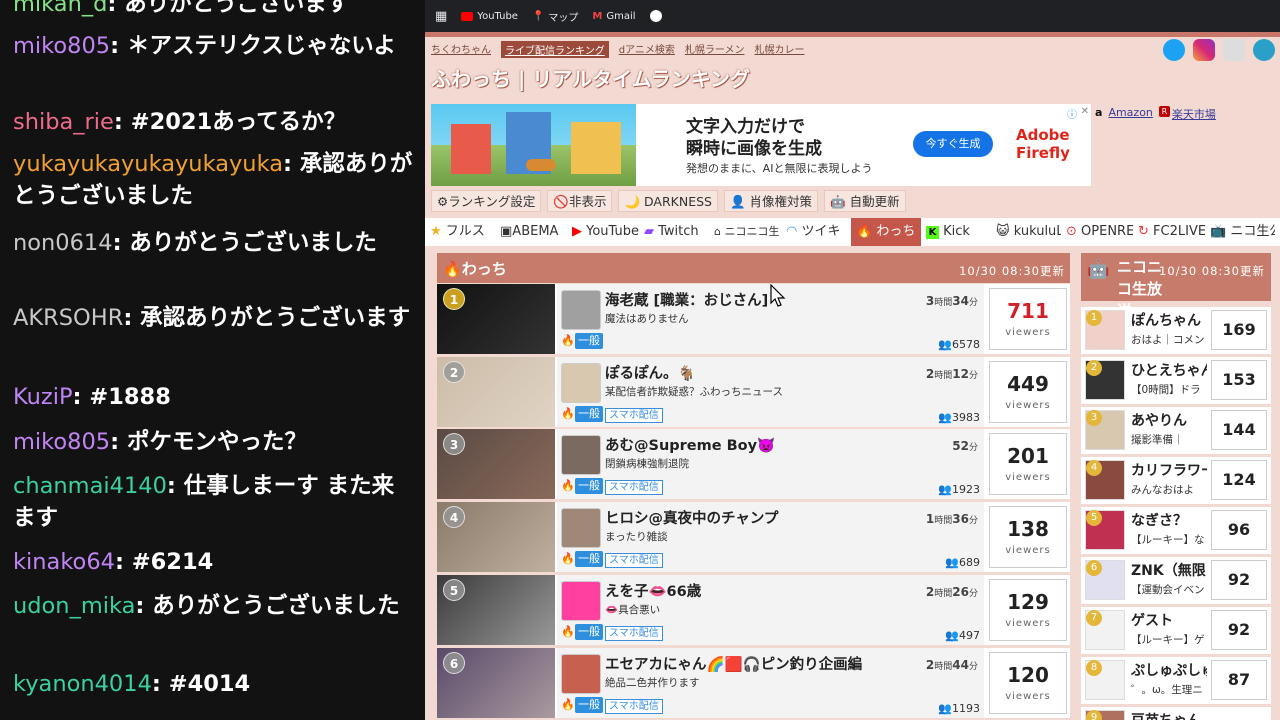 The width and height of the screenshot is (1280, 720). I want to click on tab-niconico: ⌂ ニコニコ生, so click(745, 232).